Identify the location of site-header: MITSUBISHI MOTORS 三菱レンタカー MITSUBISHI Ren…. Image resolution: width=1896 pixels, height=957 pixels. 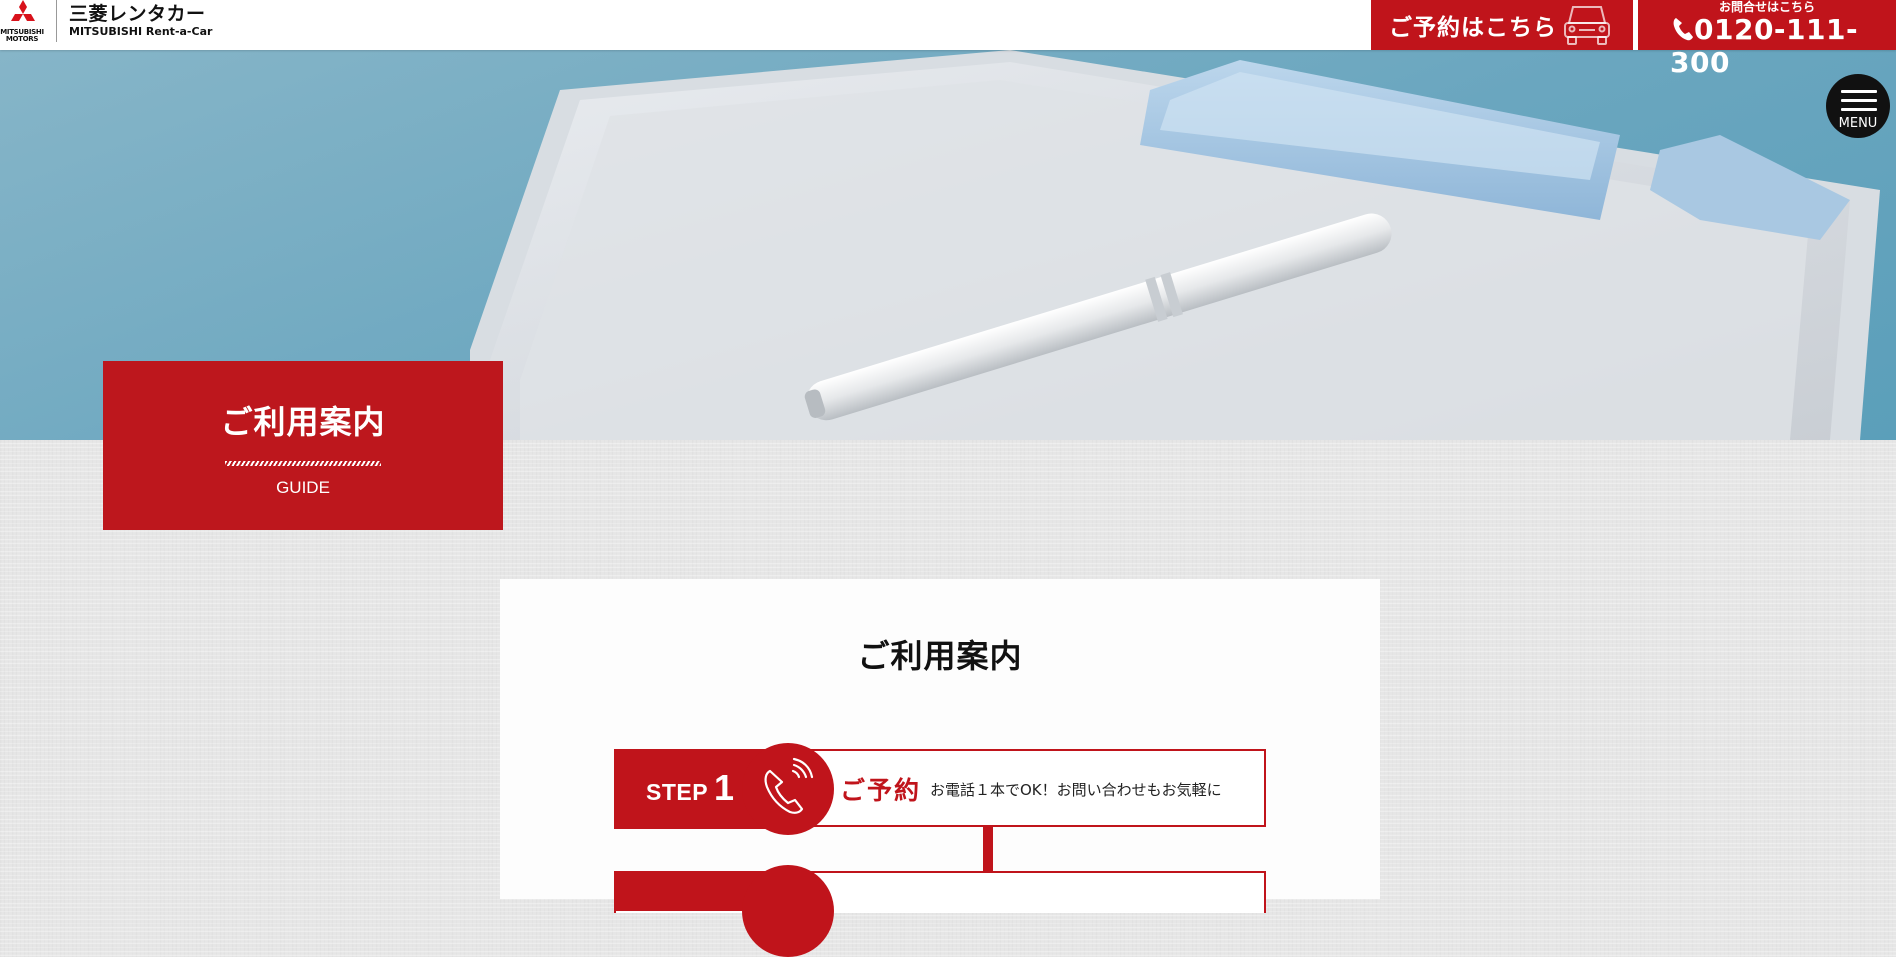
(948, 39).